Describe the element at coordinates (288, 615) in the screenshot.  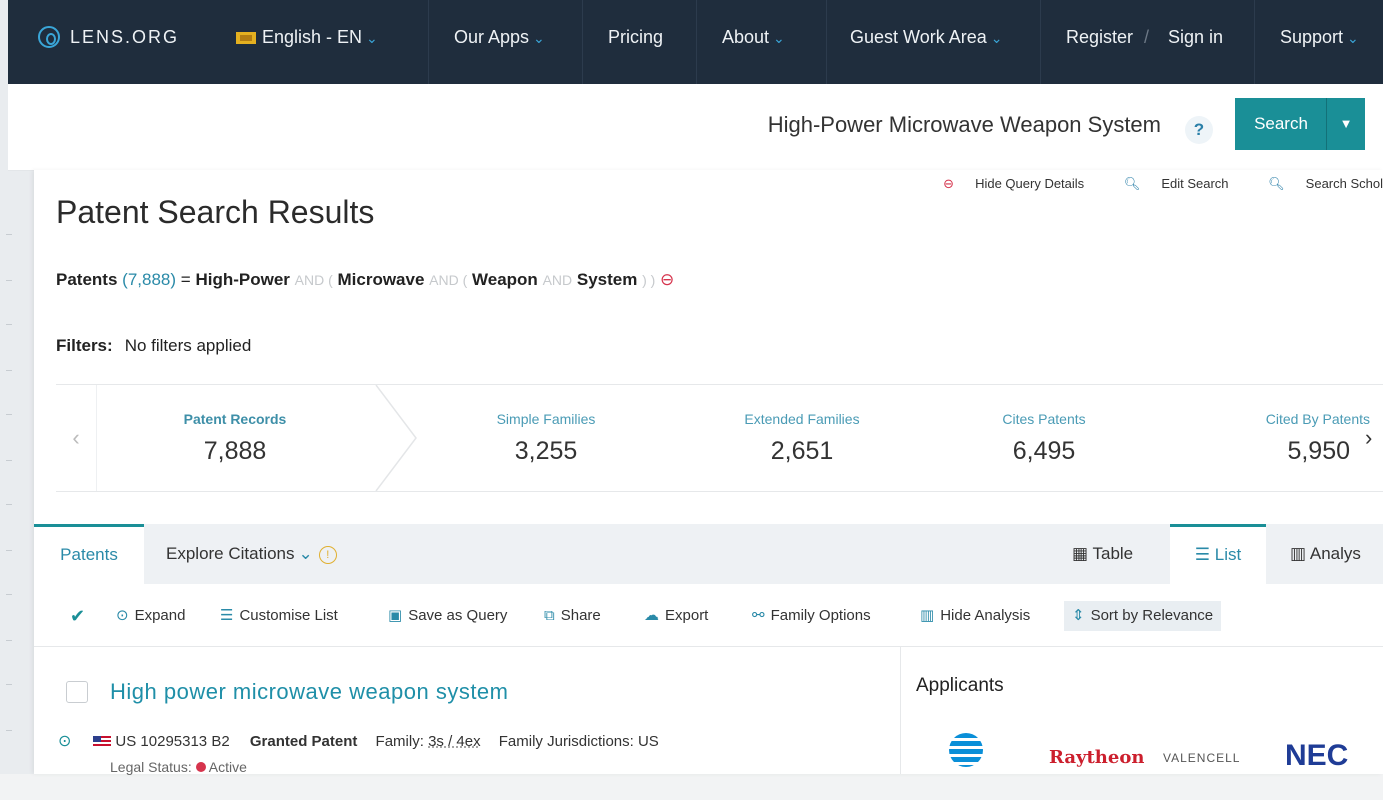
I see `customise-list-label: Customise List` at that location.